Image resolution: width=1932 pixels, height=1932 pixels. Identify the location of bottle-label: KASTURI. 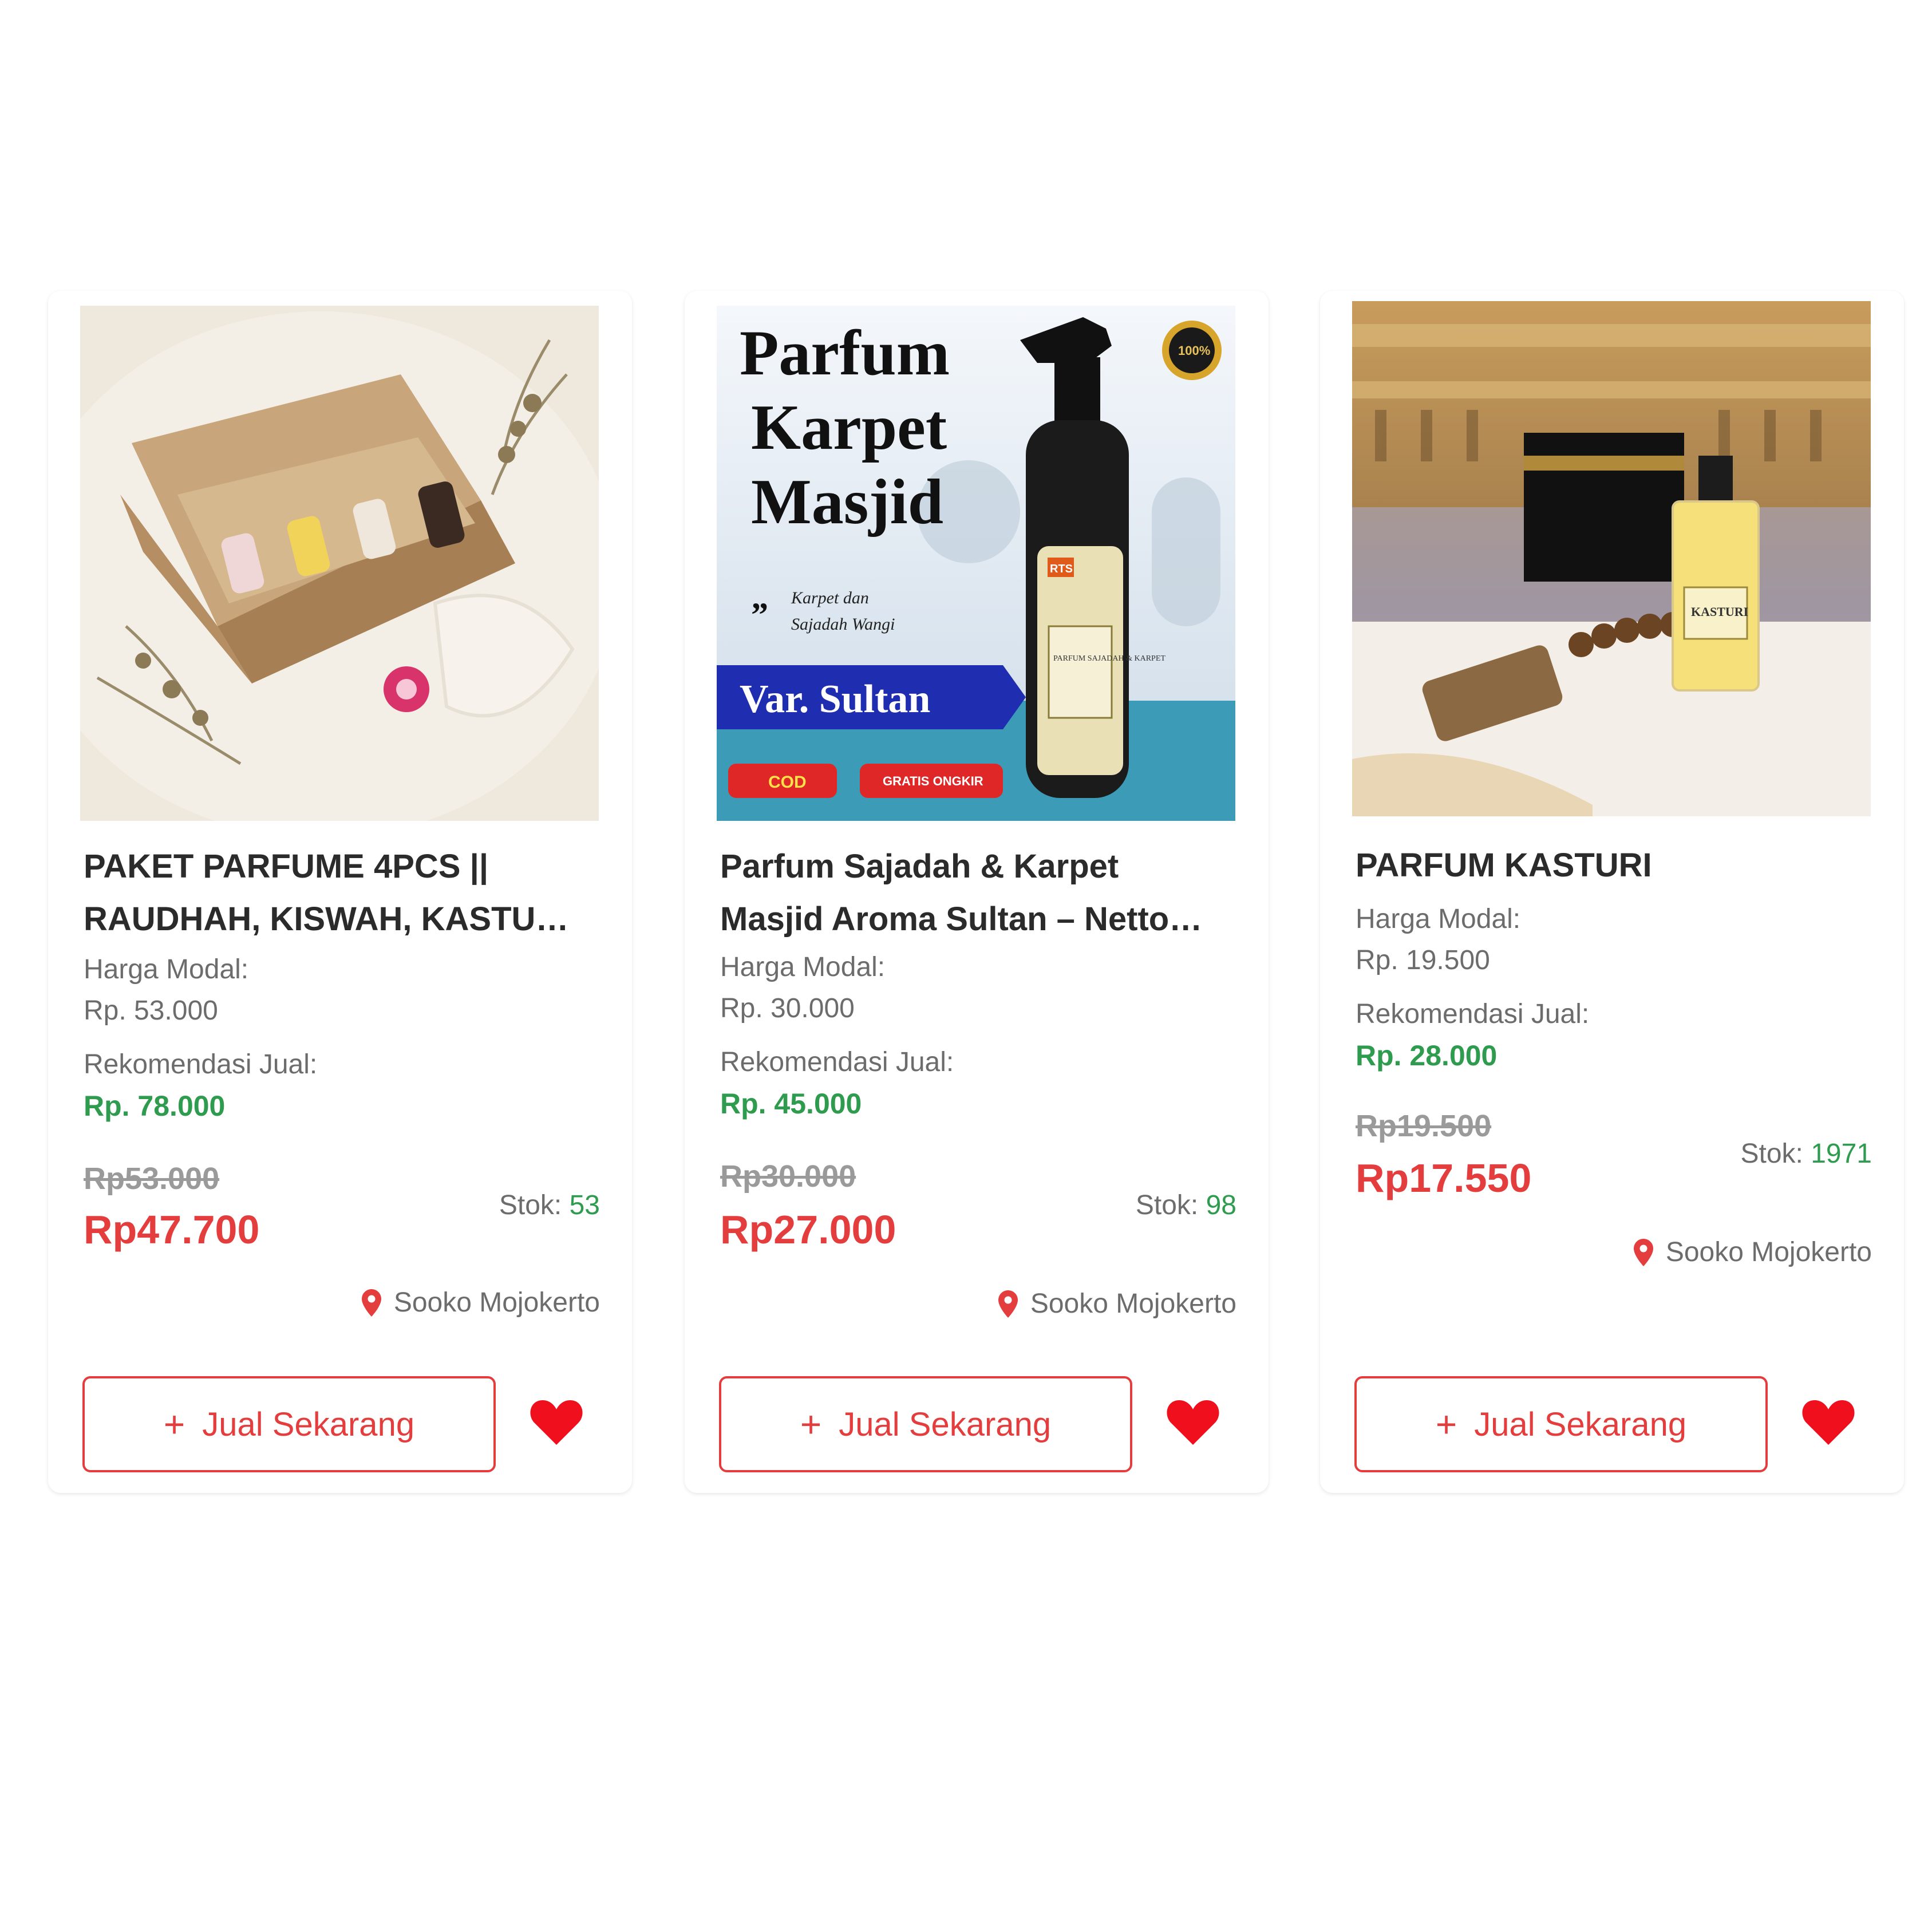
(1719, 612).